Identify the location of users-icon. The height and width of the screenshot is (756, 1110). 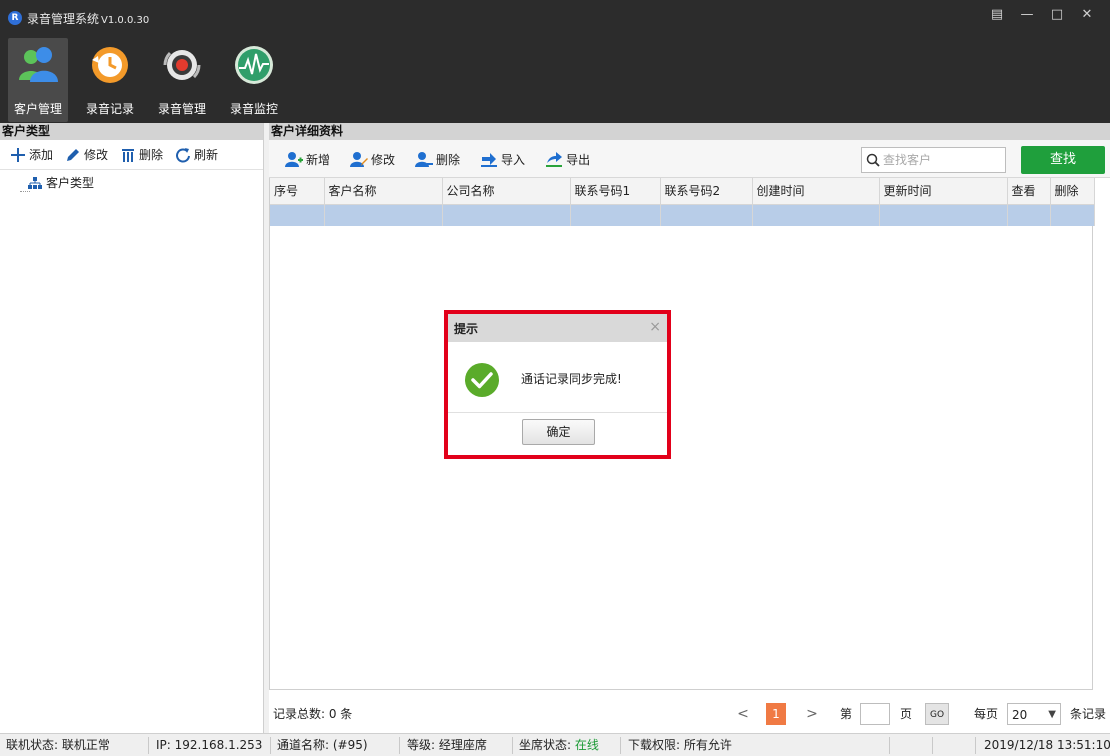
(38, 64).